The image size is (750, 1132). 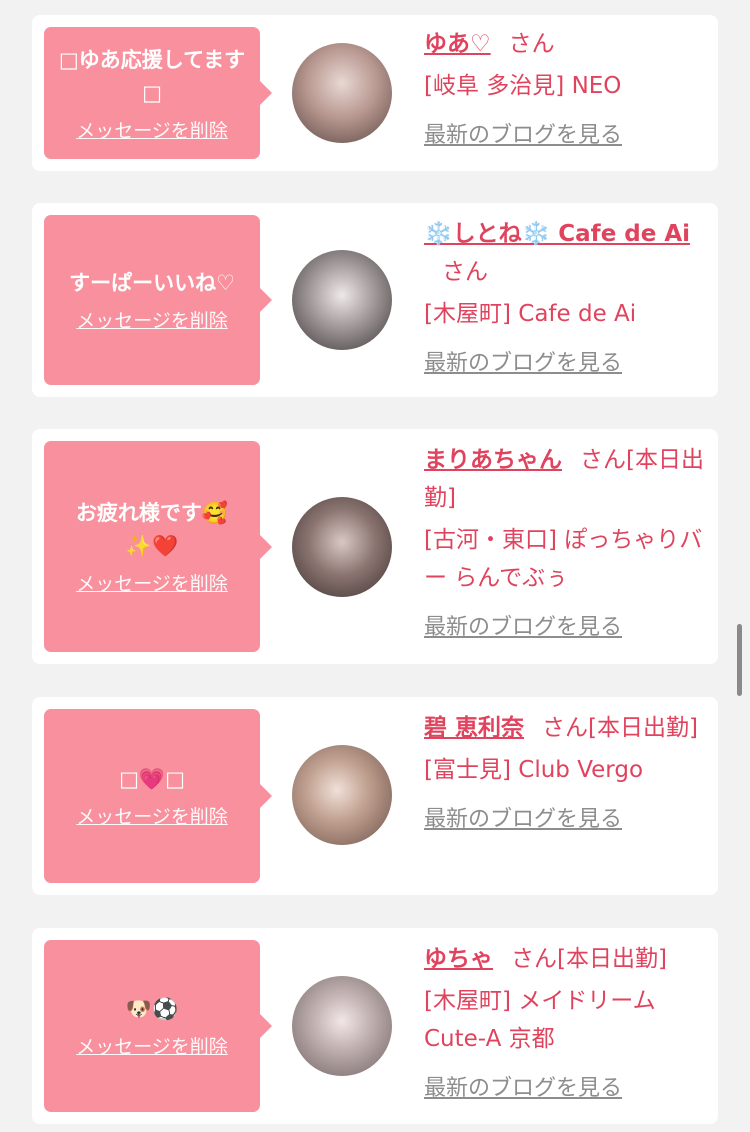 I want to click on message-bubble: お疲れ様です🥰✨❤️ メッセージを削除, so click(x=158, y=546).